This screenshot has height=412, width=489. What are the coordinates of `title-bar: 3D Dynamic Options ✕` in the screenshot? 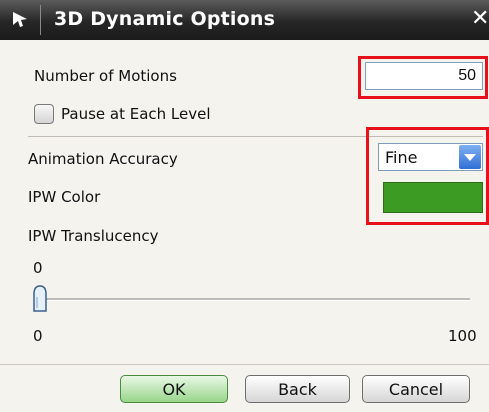 It's located at (244, 20).